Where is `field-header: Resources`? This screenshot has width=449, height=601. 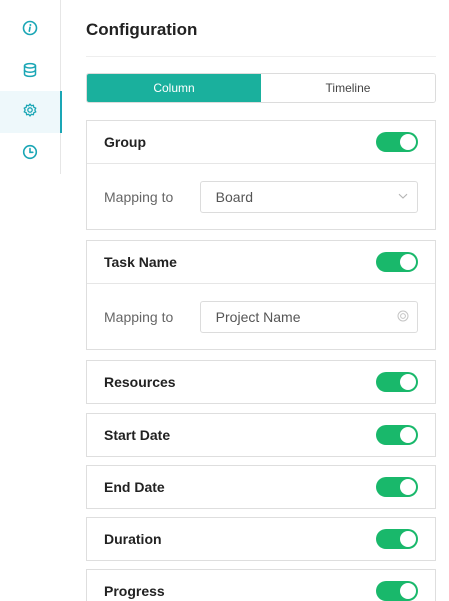 field-header: Resources is located at coordinates (261, 382).